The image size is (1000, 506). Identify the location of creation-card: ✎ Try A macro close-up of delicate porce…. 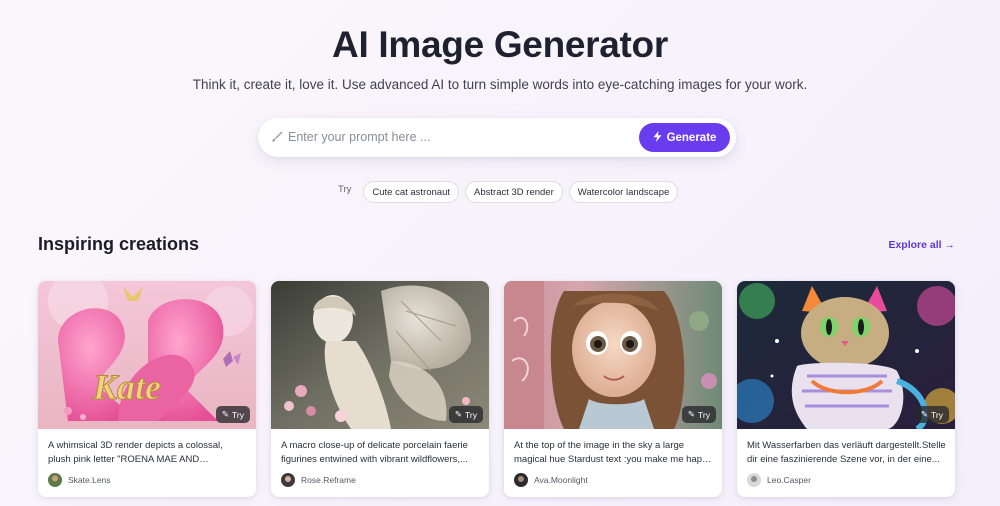
(380, 389).